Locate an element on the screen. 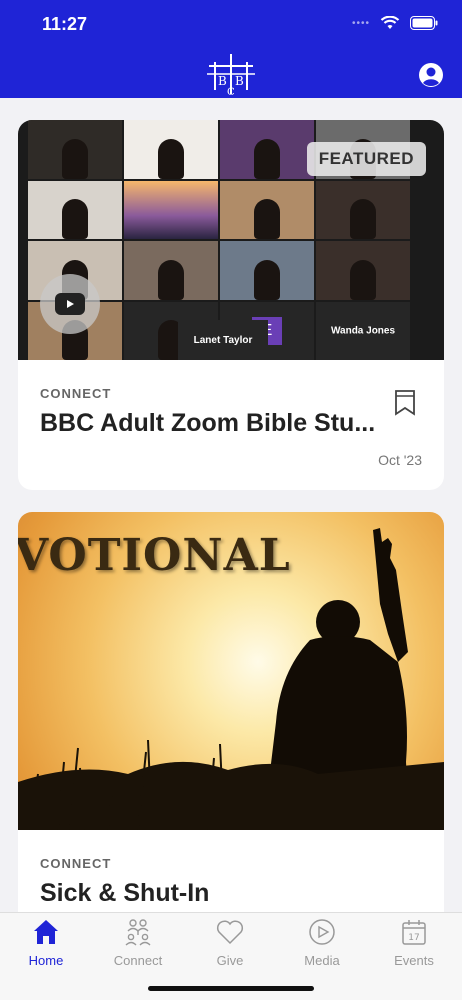 The image size is (462, 1000). battery-icon is located at coordinates (424, 23).